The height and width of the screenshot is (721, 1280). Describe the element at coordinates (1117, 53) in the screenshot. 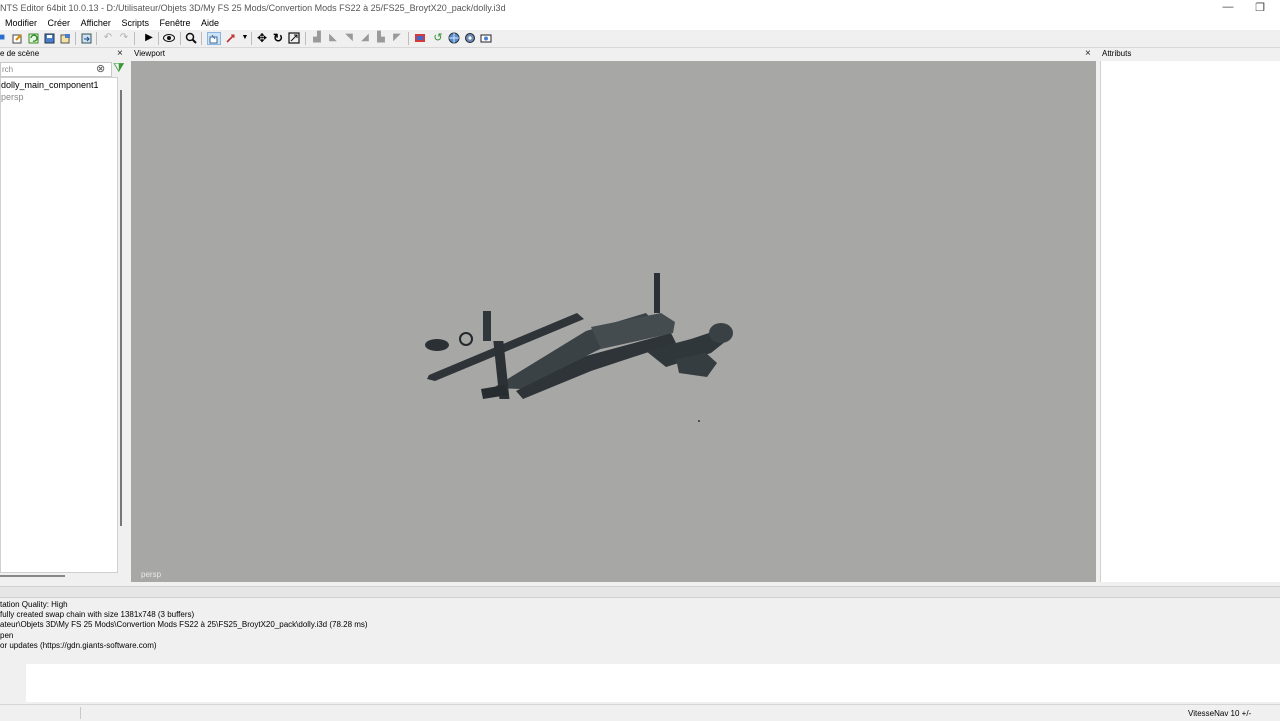

I see `attributes-title: Attributs` at that location.